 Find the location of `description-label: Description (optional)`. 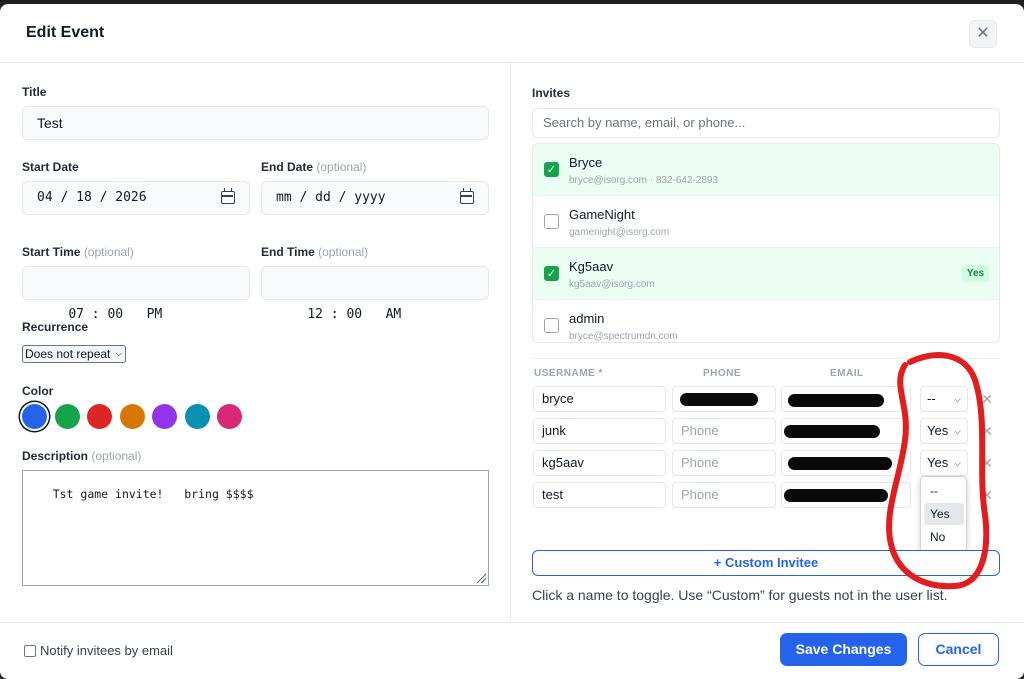

description-label: Description (optional) is located at coordinates (81, 456).